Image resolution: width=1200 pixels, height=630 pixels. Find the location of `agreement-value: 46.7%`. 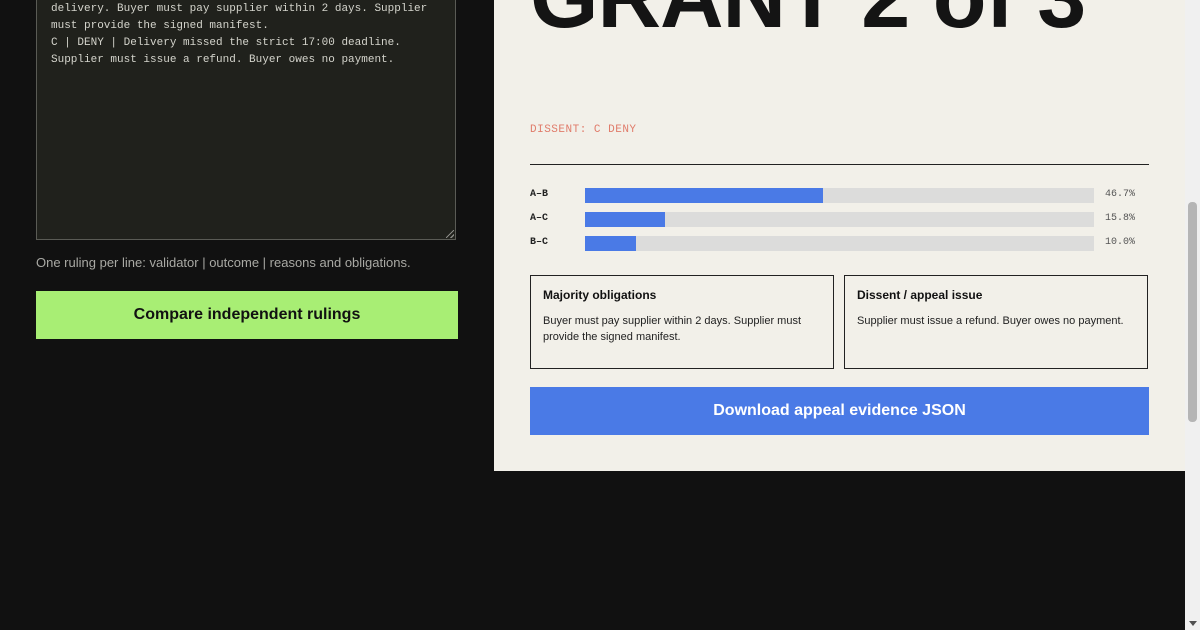

agreement-value: 46.7% is located at coordinates (1120, 194).